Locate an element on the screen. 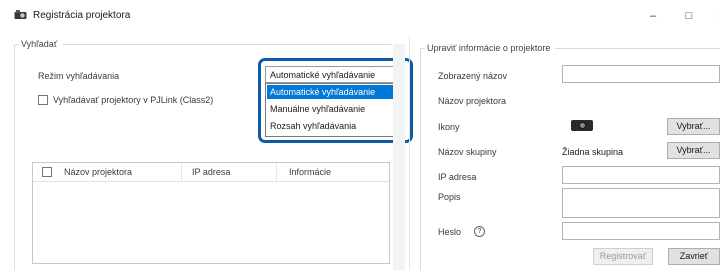  search-group-legend: Vyhľadať is located at coordinates (41, 44).